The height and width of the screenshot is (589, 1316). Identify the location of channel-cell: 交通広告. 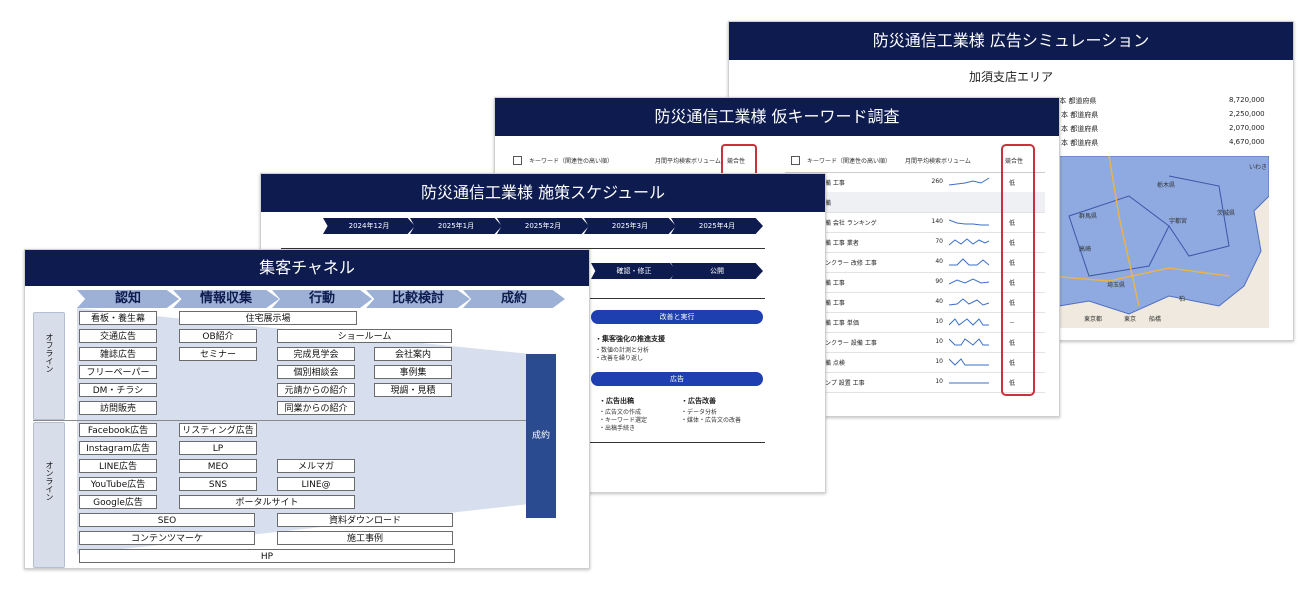
(118, 336).